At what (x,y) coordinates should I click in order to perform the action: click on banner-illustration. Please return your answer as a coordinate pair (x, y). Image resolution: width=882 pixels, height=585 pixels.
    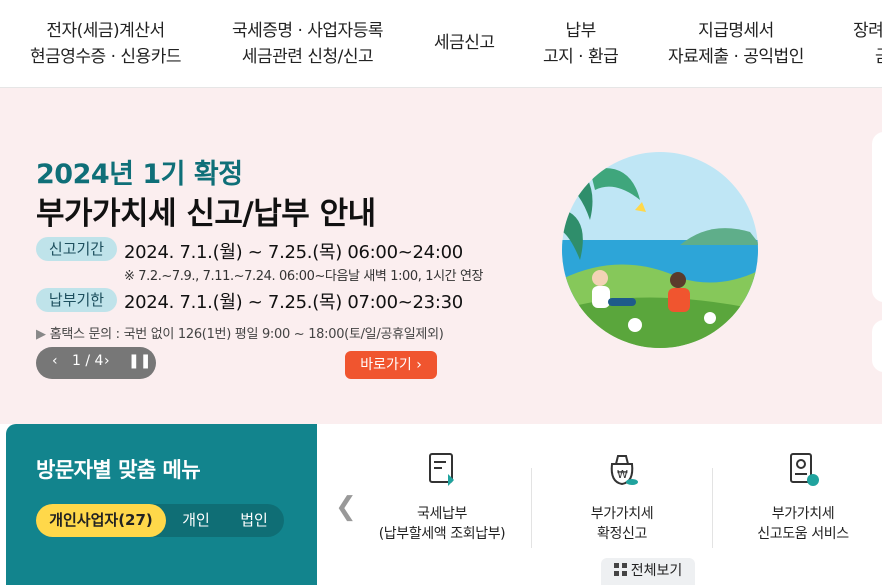
    Looking at the image, I should click on (660, 250).